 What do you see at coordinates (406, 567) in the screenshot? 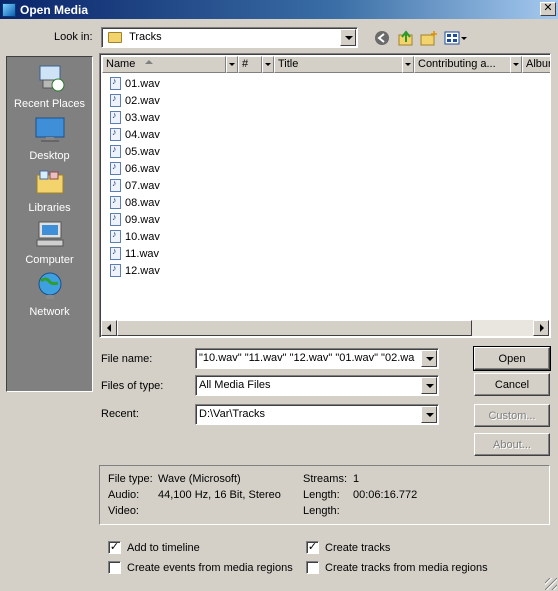
I see `checkbox-label: Create tracks from media regions` at bounding box center [406, 567].